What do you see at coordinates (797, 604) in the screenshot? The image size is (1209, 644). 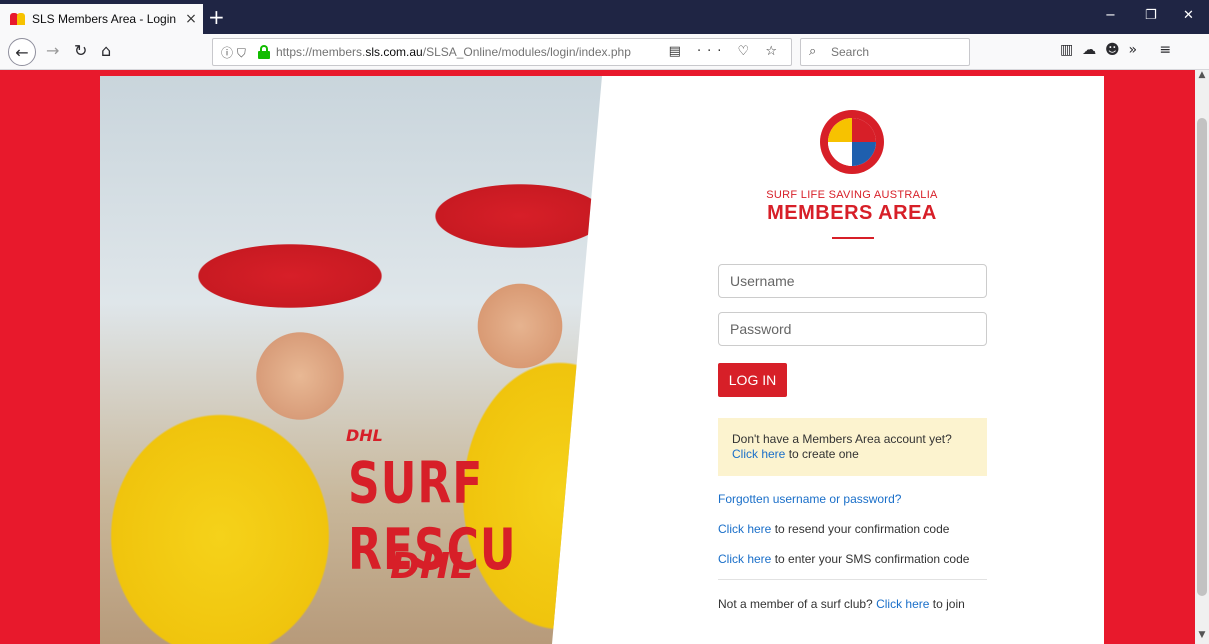 I see `join-prefix: Not a member of a surf club?` at bounding box center [797, 604].